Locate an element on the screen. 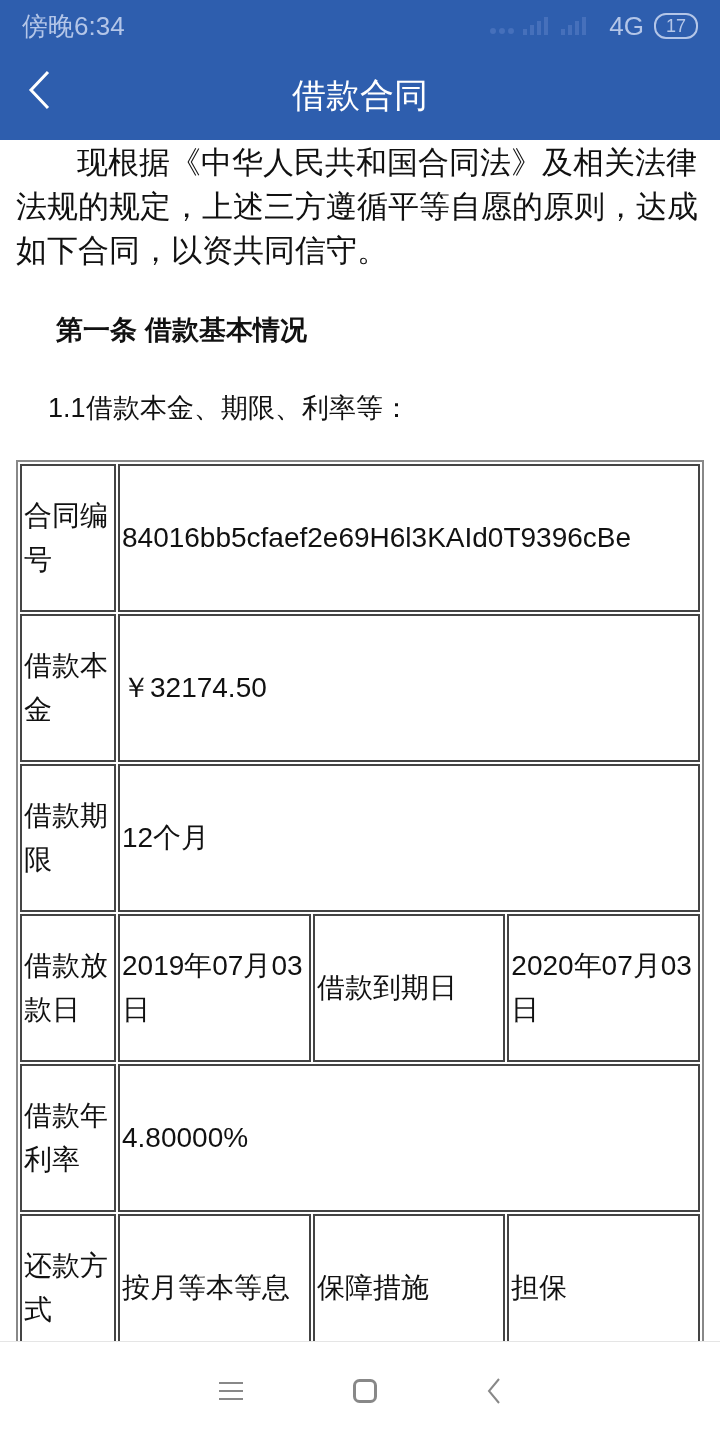 This screenshot has width=720, height=1440. subsection-title: 1.1借款本金、期限、利率等： is located at coordinates (229, 408).